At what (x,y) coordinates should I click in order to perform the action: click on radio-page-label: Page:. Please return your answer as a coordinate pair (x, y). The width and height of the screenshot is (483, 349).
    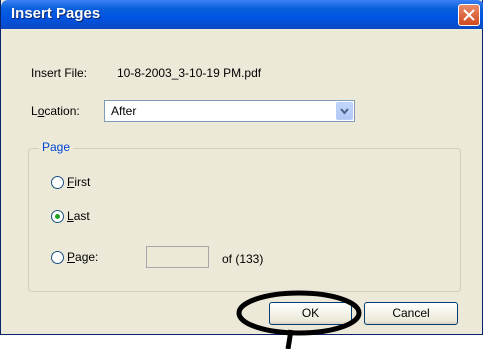
    Looking at the image, I should click on (82, 257).